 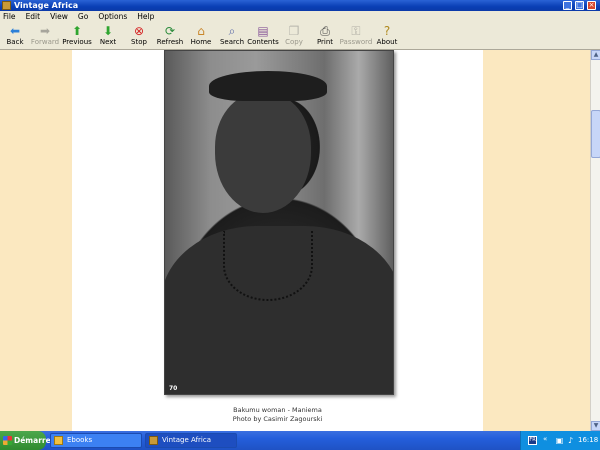 I want to click on menu-view: View, so click(x=59, y=16).